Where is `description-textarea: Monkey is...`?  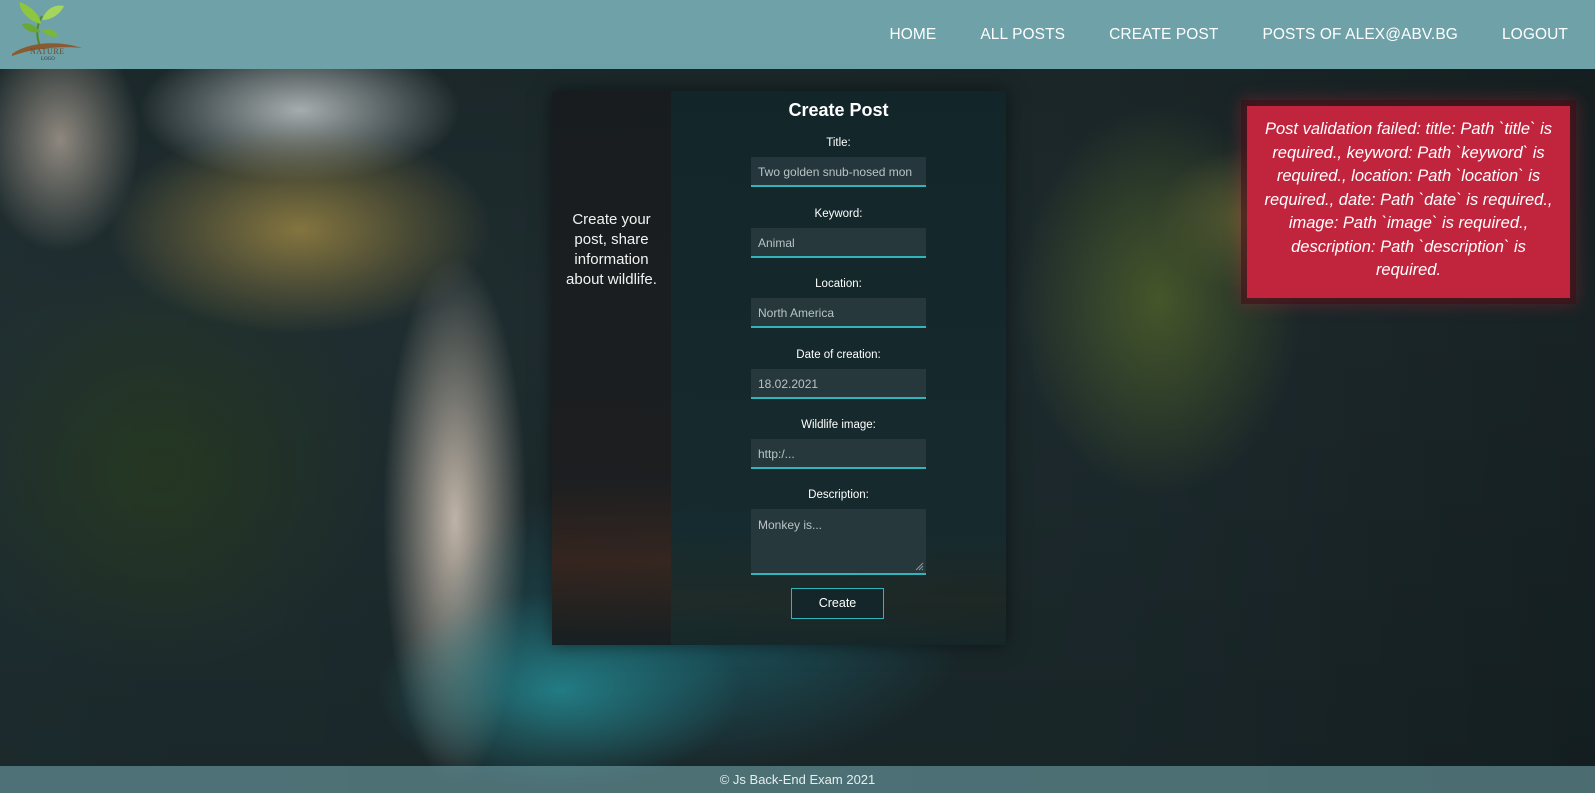
description-textarea: Monkey is... is located at coordinates (838, 542).